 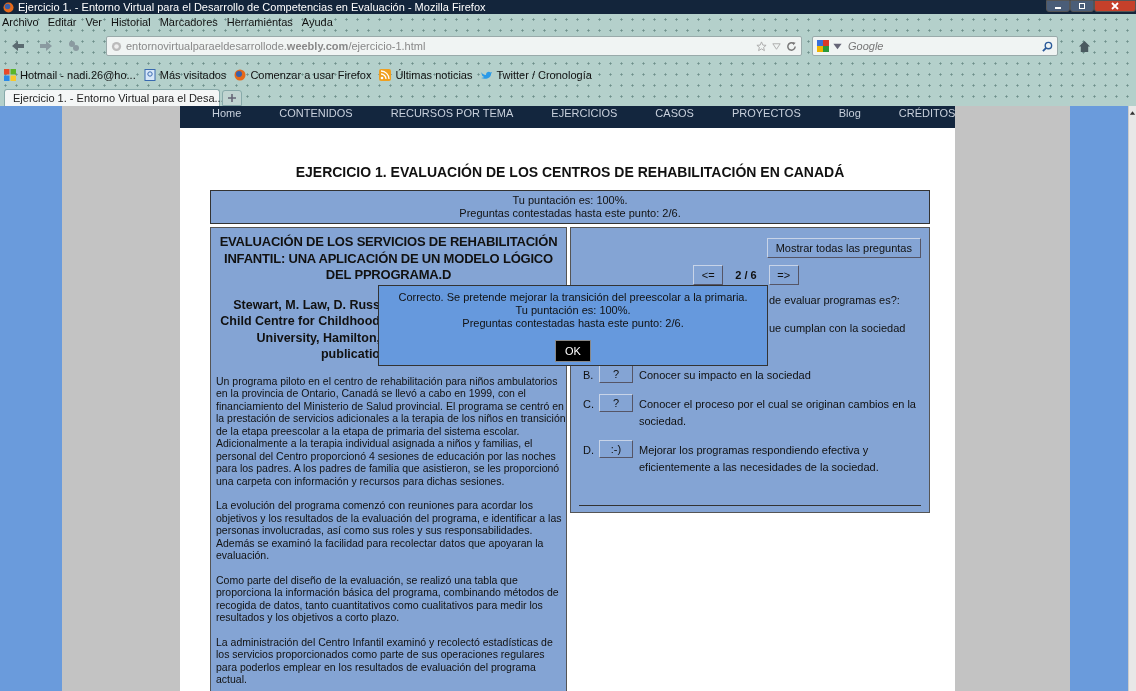 I want to click on show-all-button: Mostrar todas las preguntas, so click(x=843, y=248).